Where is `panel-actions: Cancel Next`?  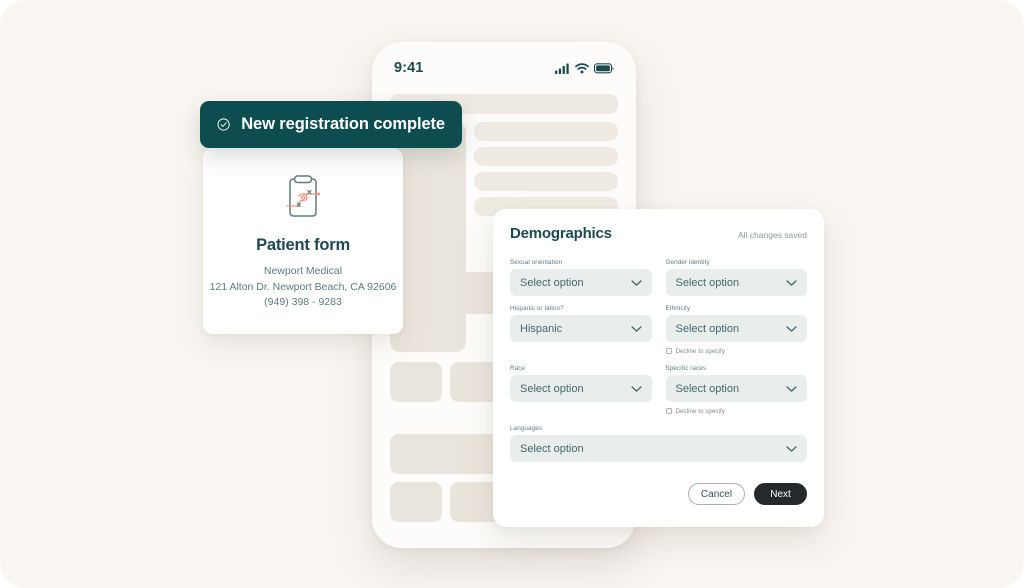
panel-actions: Cancel Next is located at coordinates (658, 494).